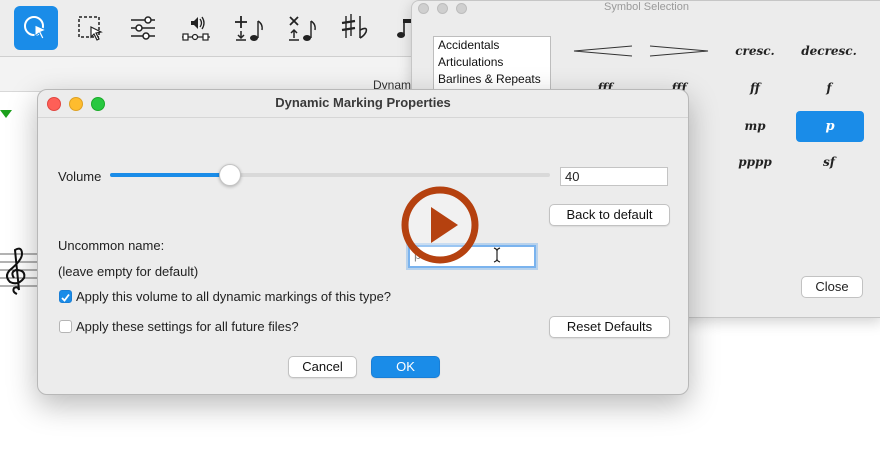  I want to click on marquee-tool-button, so click(90, 28).